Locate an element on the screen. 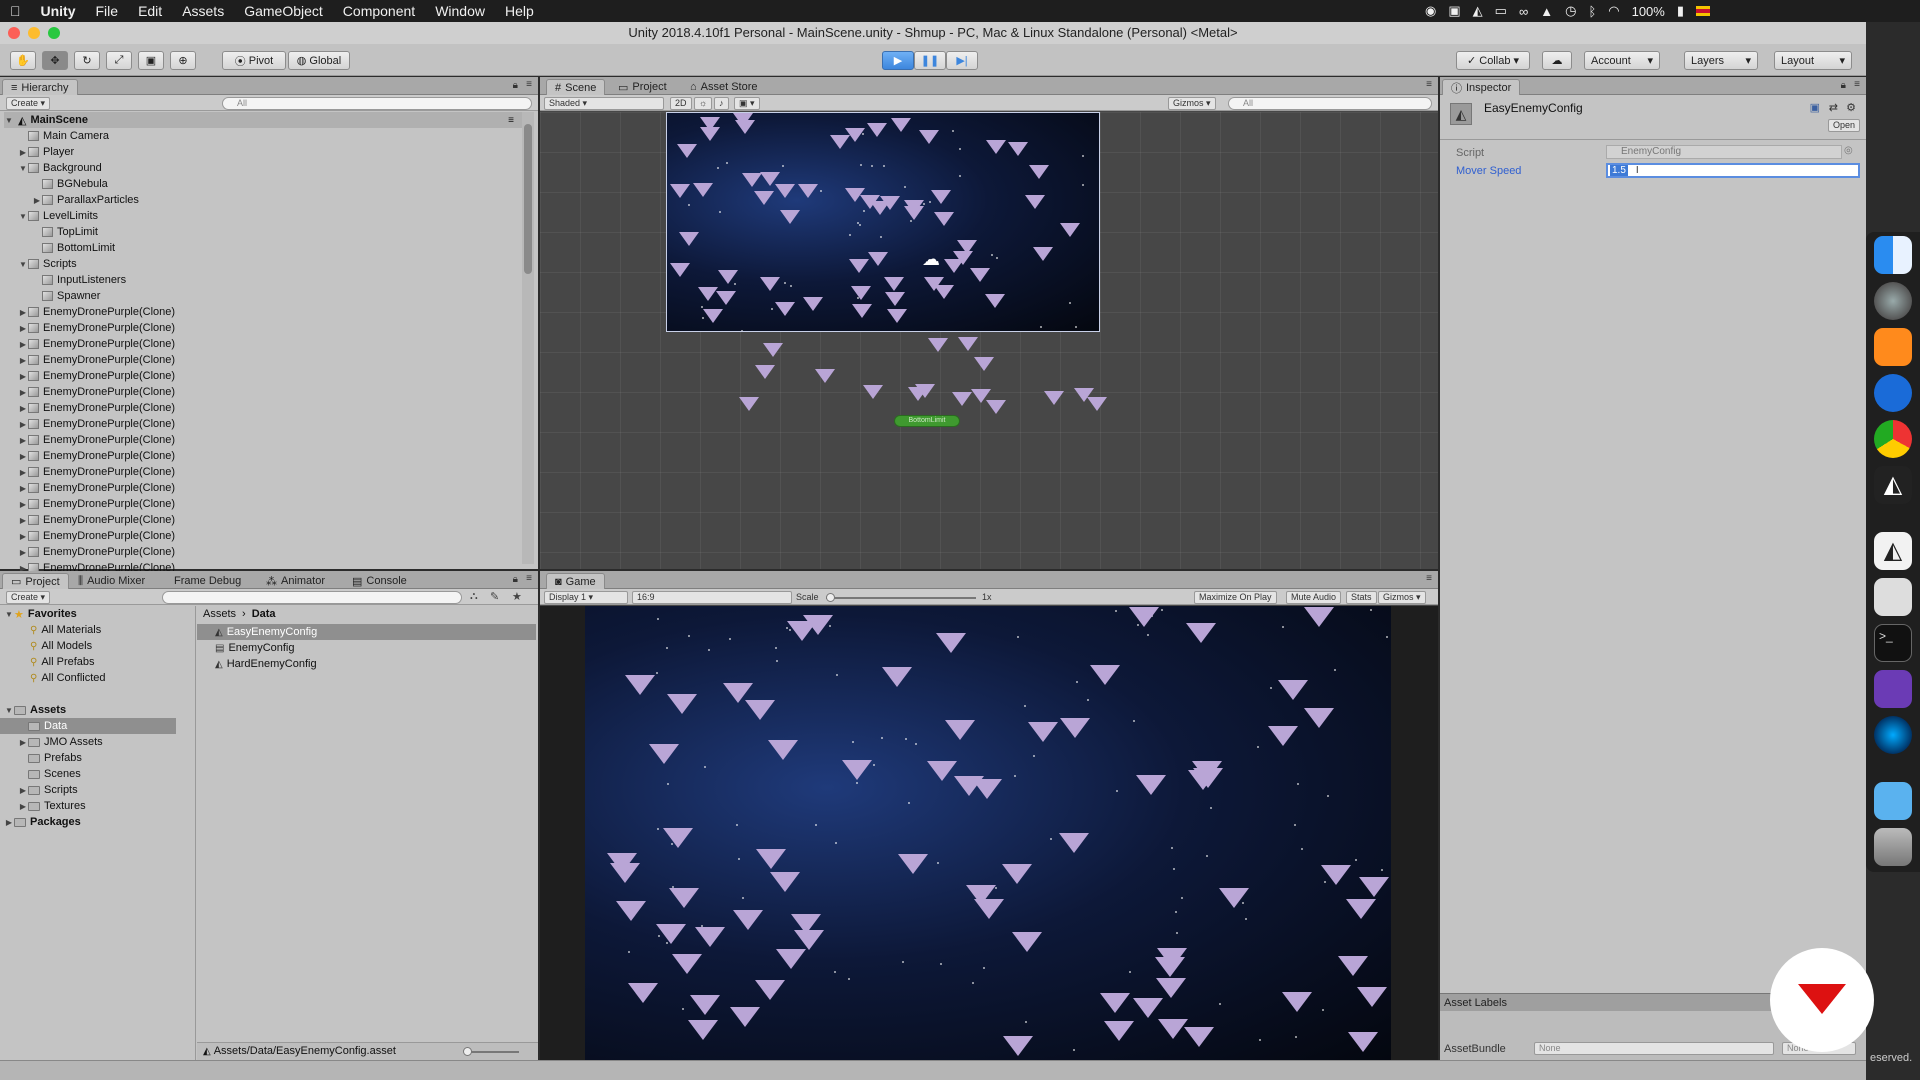  scrollbar-thumb is located at coordinates (528, 199).